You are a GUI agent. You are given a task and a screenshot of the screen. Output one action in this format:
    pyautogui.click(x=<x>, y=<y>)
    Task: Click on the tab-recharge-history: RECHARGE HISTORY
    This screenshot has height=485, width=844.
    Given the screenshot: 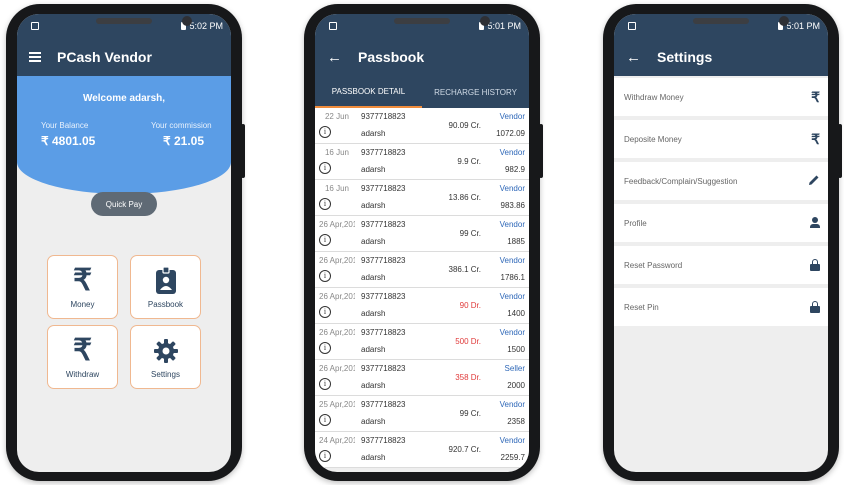 What is the action you would take?
    pyautogui.click(x=475, y=92)
    